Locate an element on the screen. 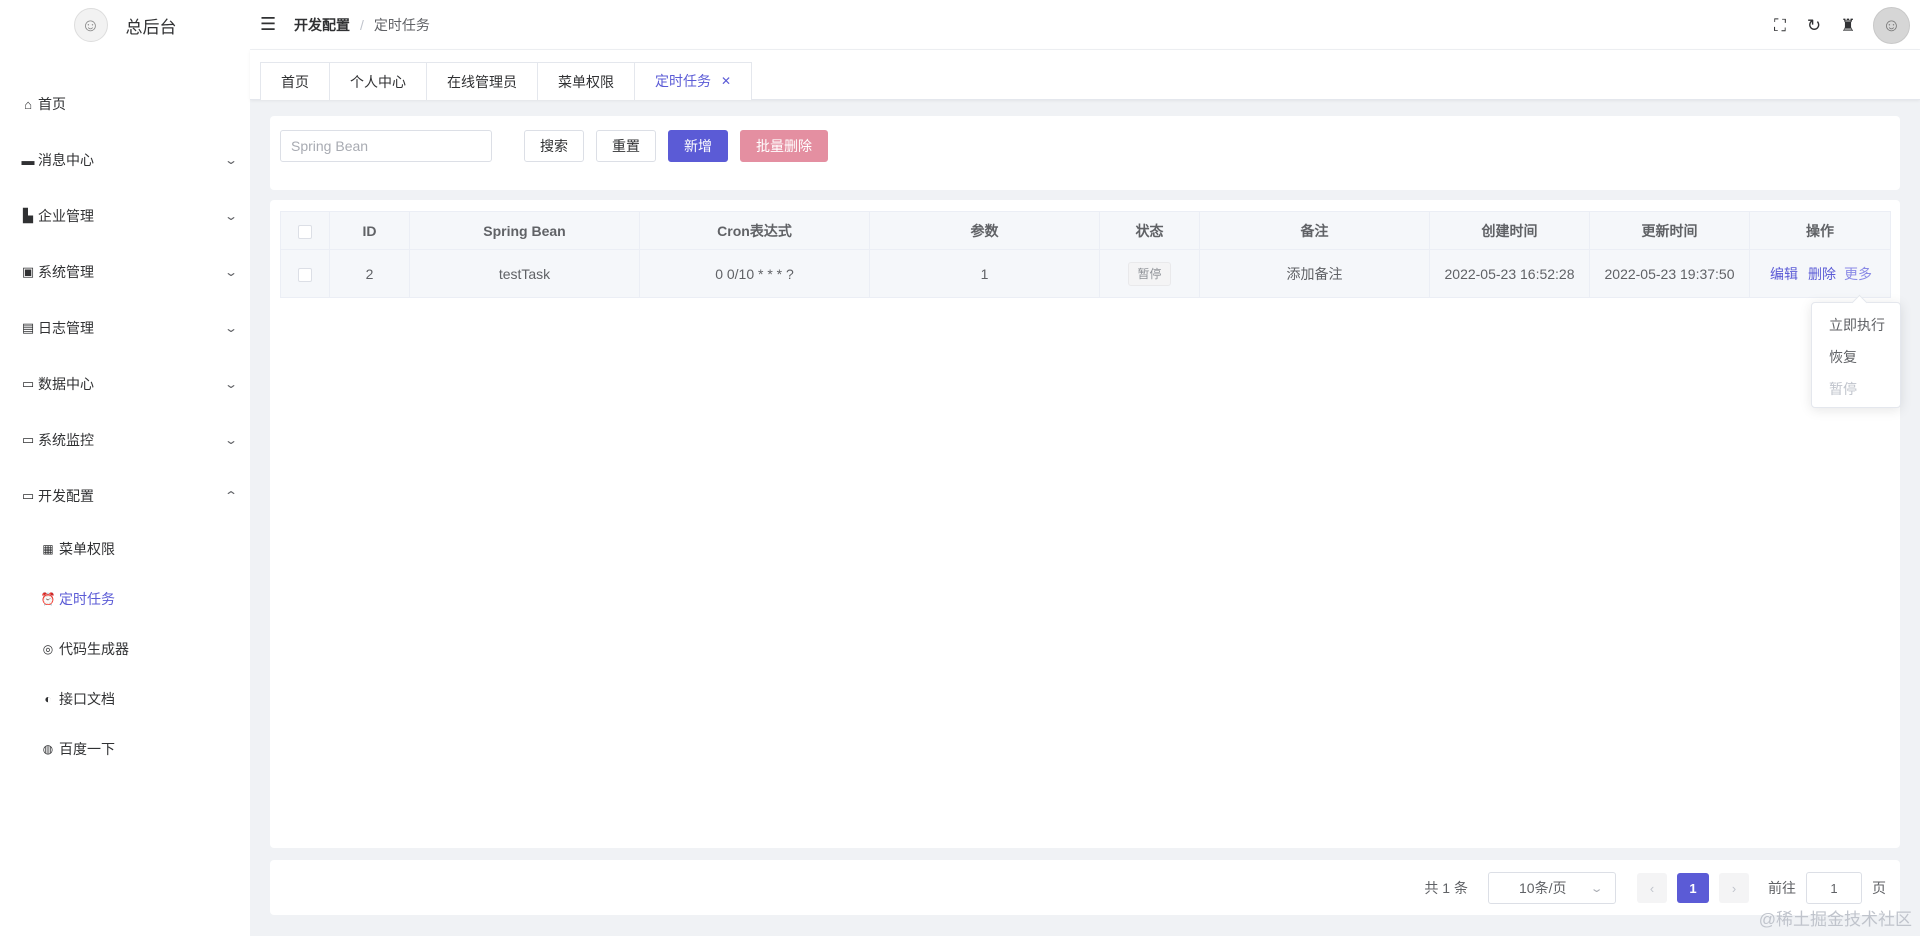  cell-status: 暂停 is located at coordinates (1149, 273).